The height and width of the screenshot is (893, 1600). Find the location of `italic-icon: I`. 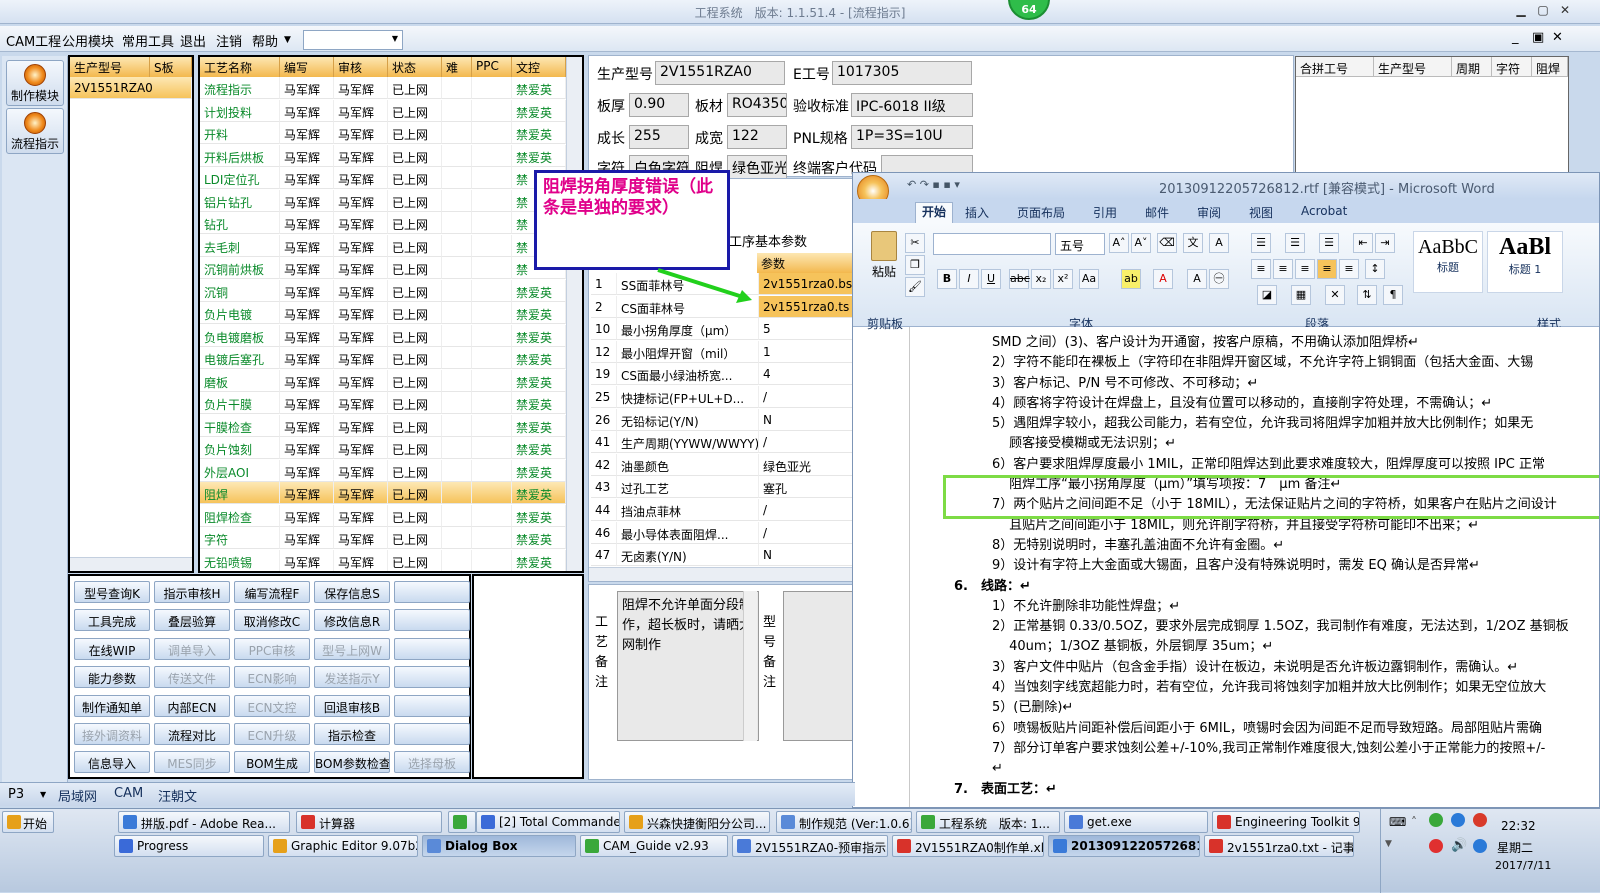

italic-icon: I is located at coordinates (969, 279).